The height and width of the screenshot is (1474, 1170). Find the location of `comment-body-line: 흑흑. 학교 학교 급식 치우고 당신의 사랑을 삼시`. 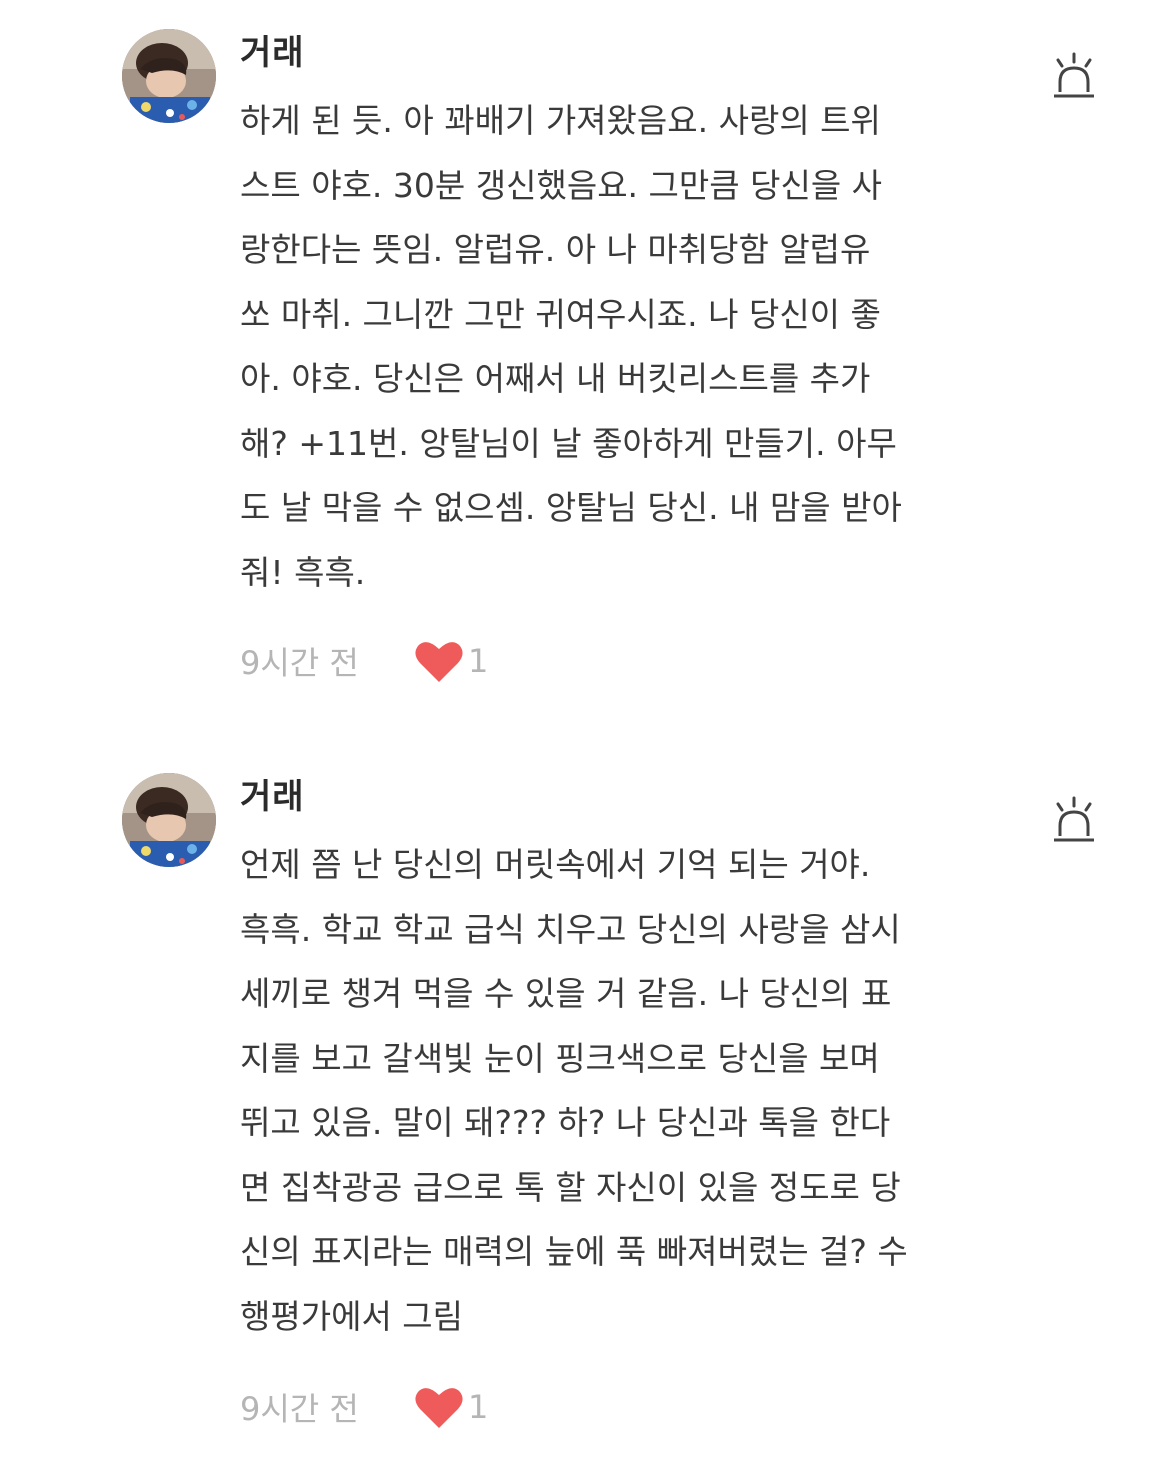

comment-body-line: 흑흑. 학교 학교 급식 치우고 당신의 사랑을 삼시 is located at coordinates (570, 929).